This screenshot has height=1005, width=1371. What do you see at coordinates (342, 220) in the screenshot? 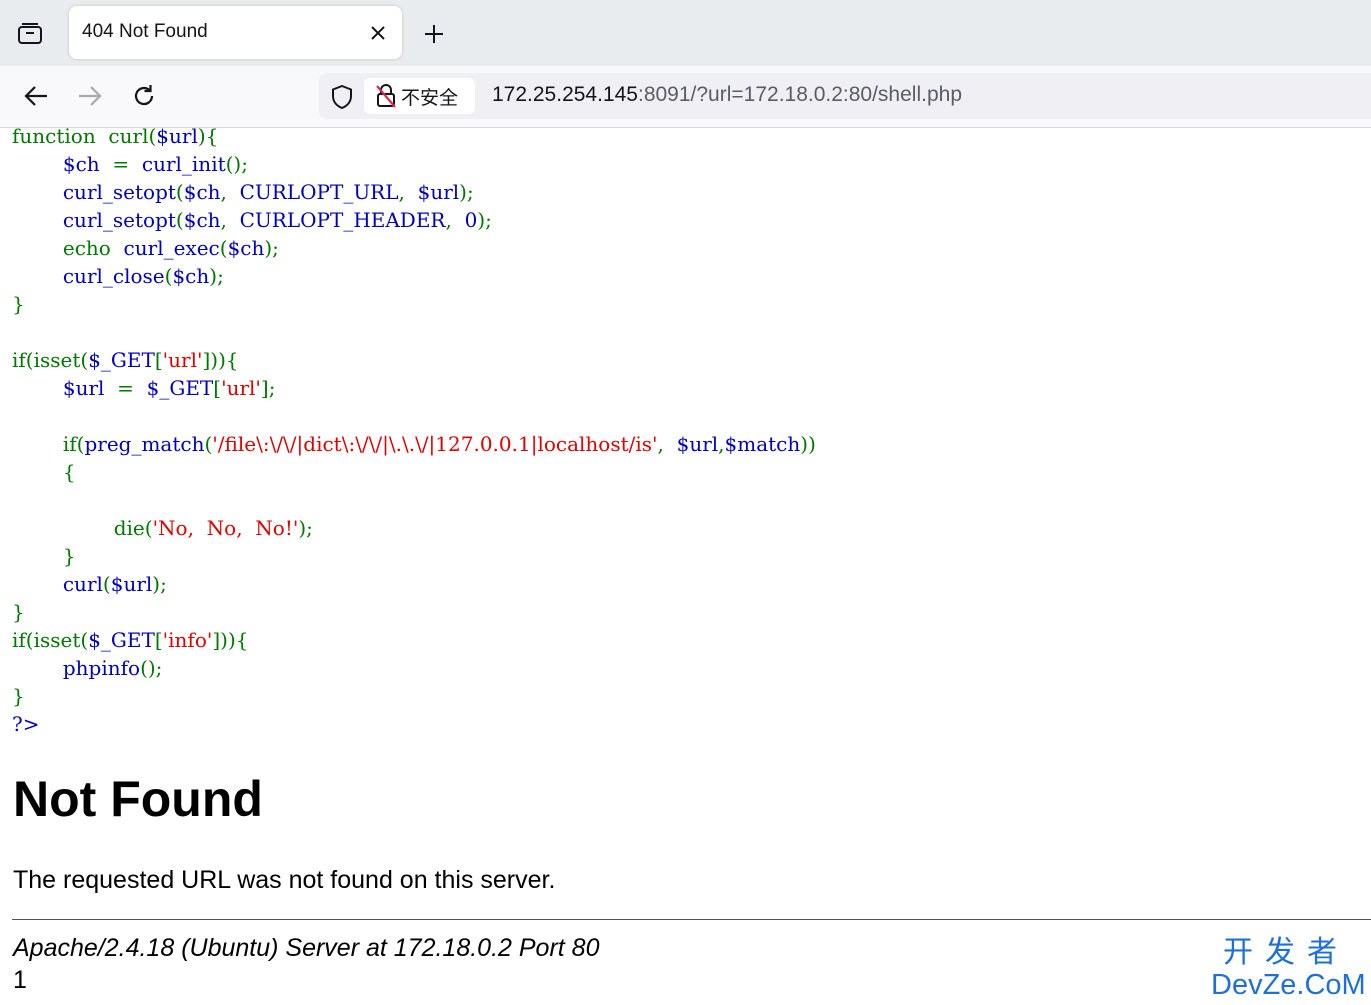
I see `code-token: CURLOPT_HEADER` at bounding box center [342, 220].